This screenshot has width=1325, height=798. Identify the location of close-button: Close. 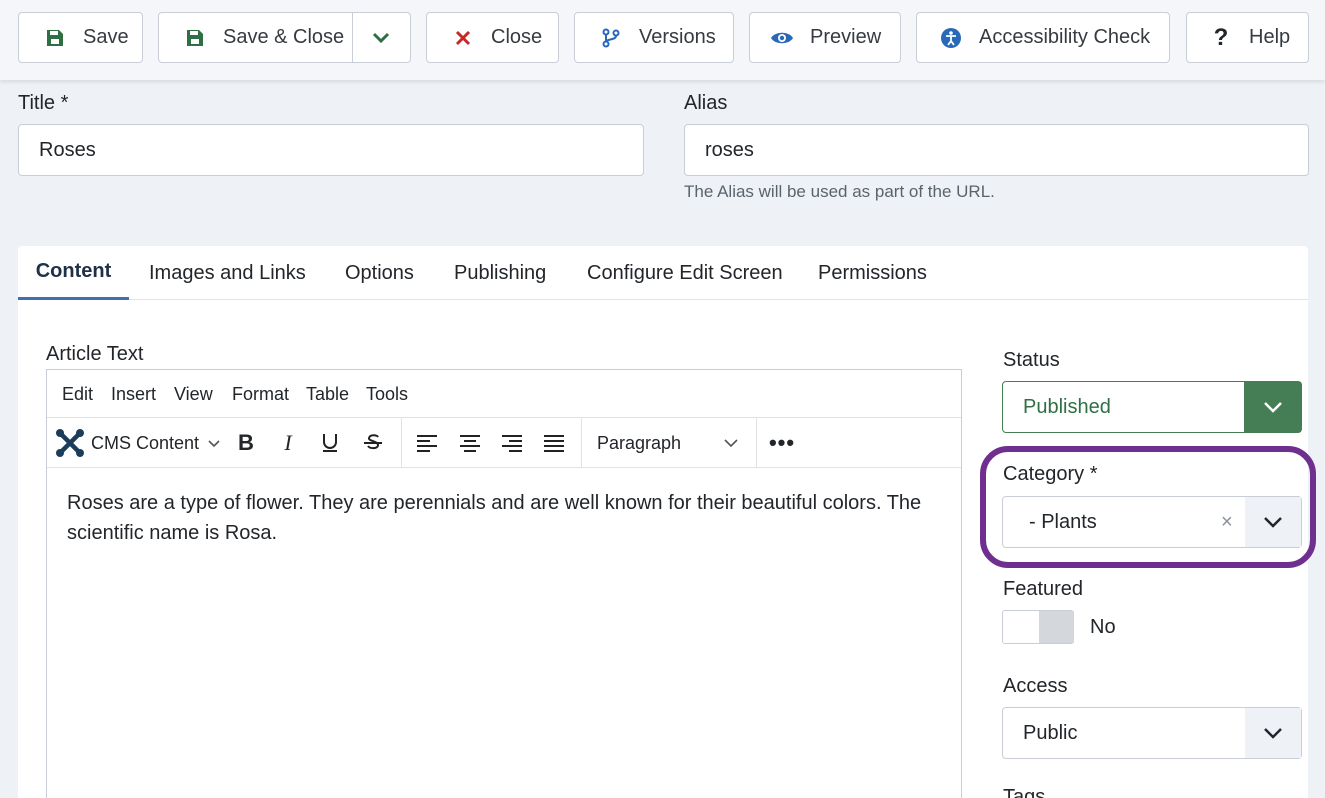
(492, 37).